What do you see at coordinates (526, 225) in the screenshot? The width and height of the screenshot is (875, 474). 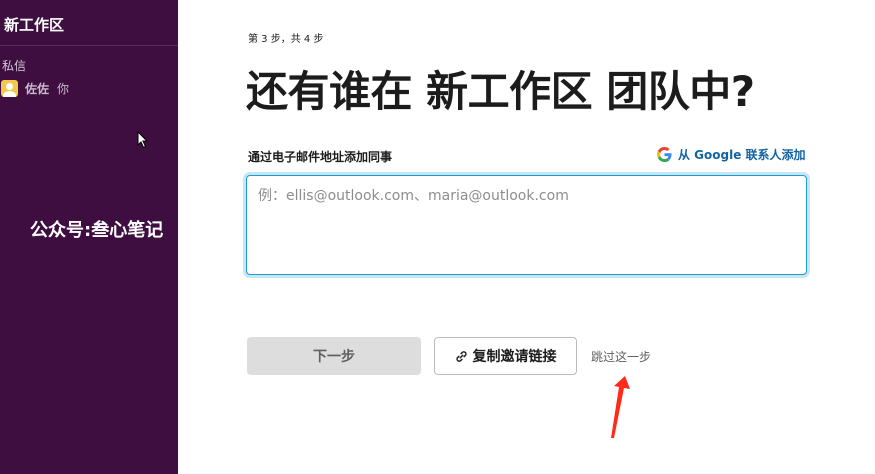 I see `email-input` at bounding box center [526, 225].